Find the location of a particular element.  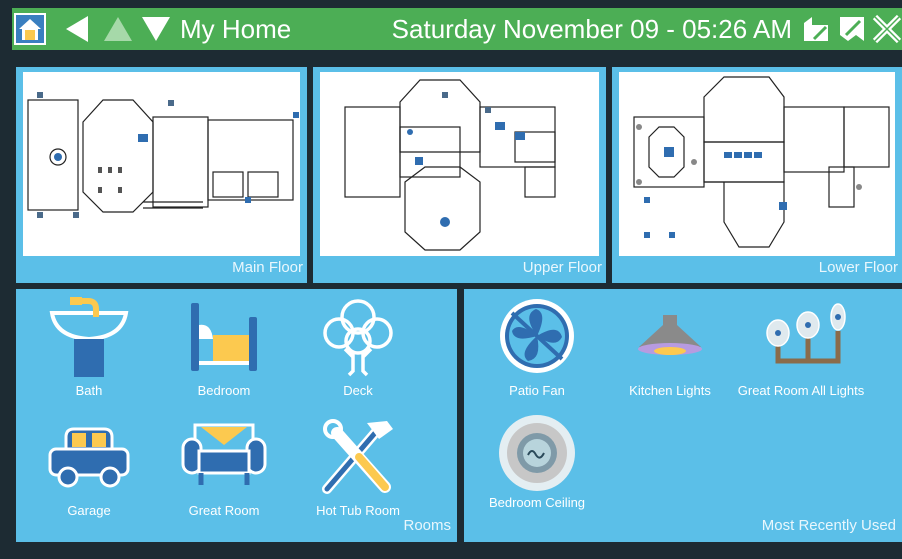

device-tile-label: Patio Fan is located at coordinates (537, 390).